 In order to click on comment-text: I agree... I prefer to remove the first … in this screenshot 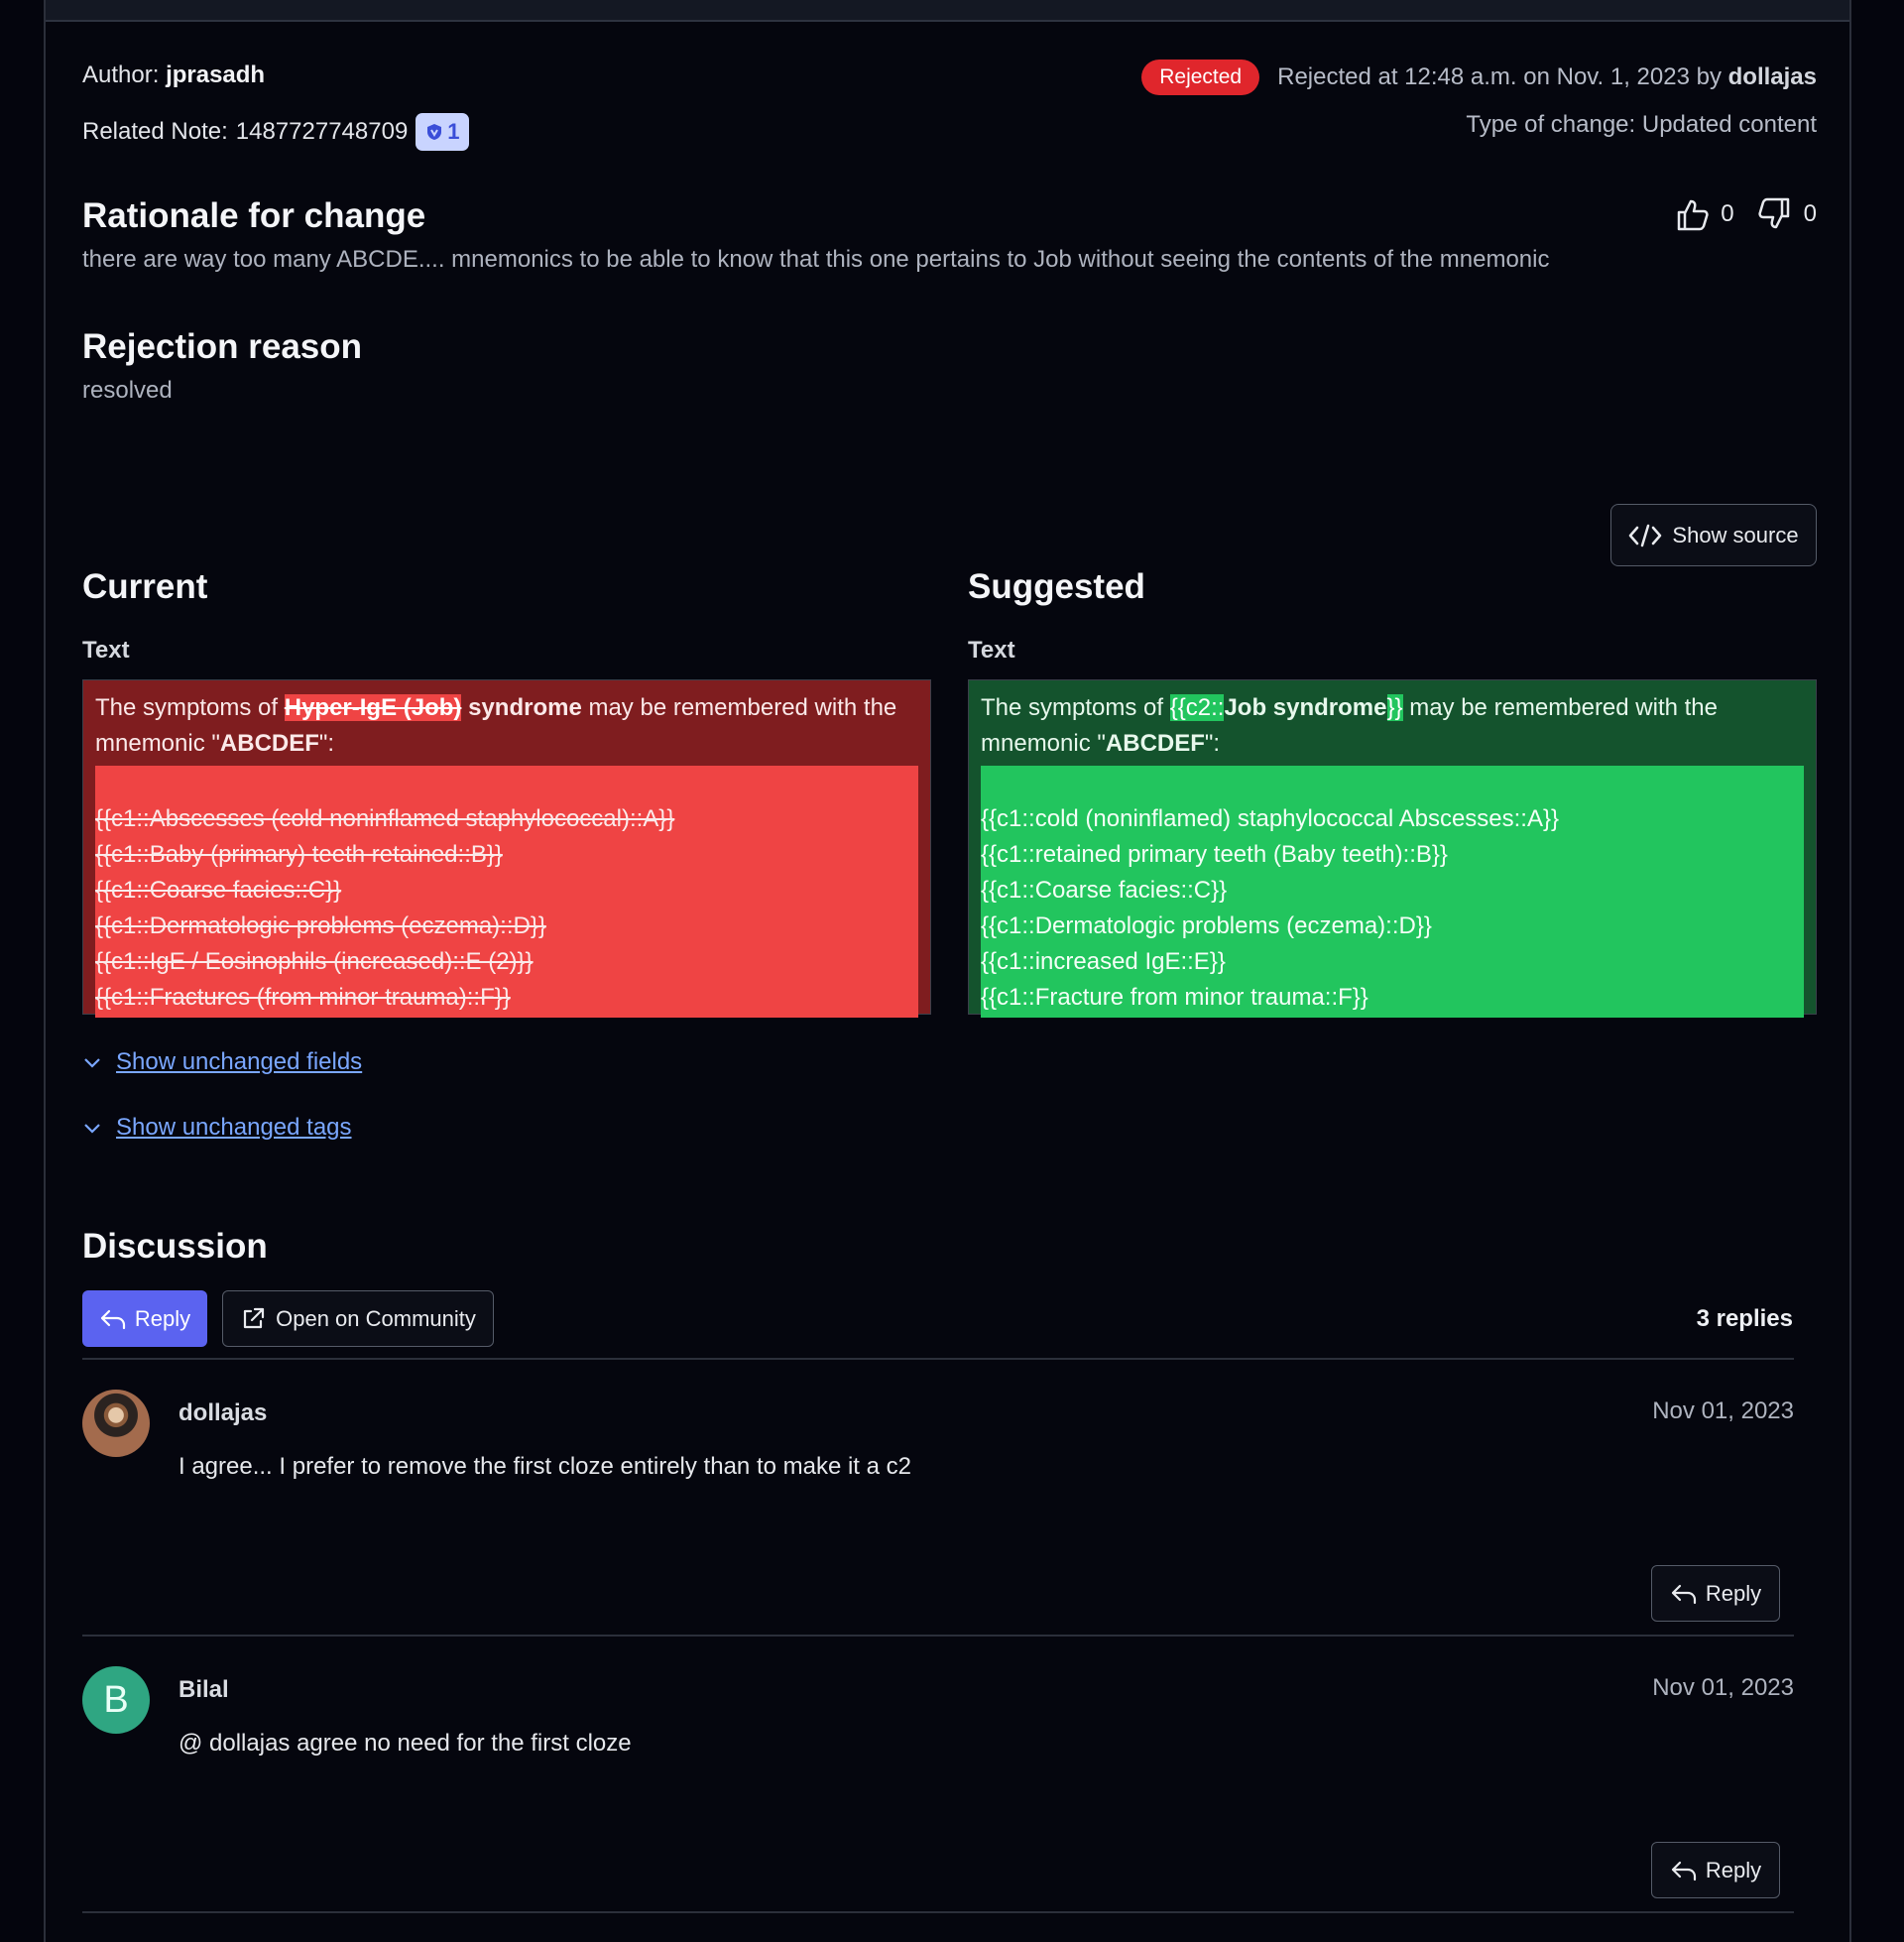, I will do `click(545, 1466)`.